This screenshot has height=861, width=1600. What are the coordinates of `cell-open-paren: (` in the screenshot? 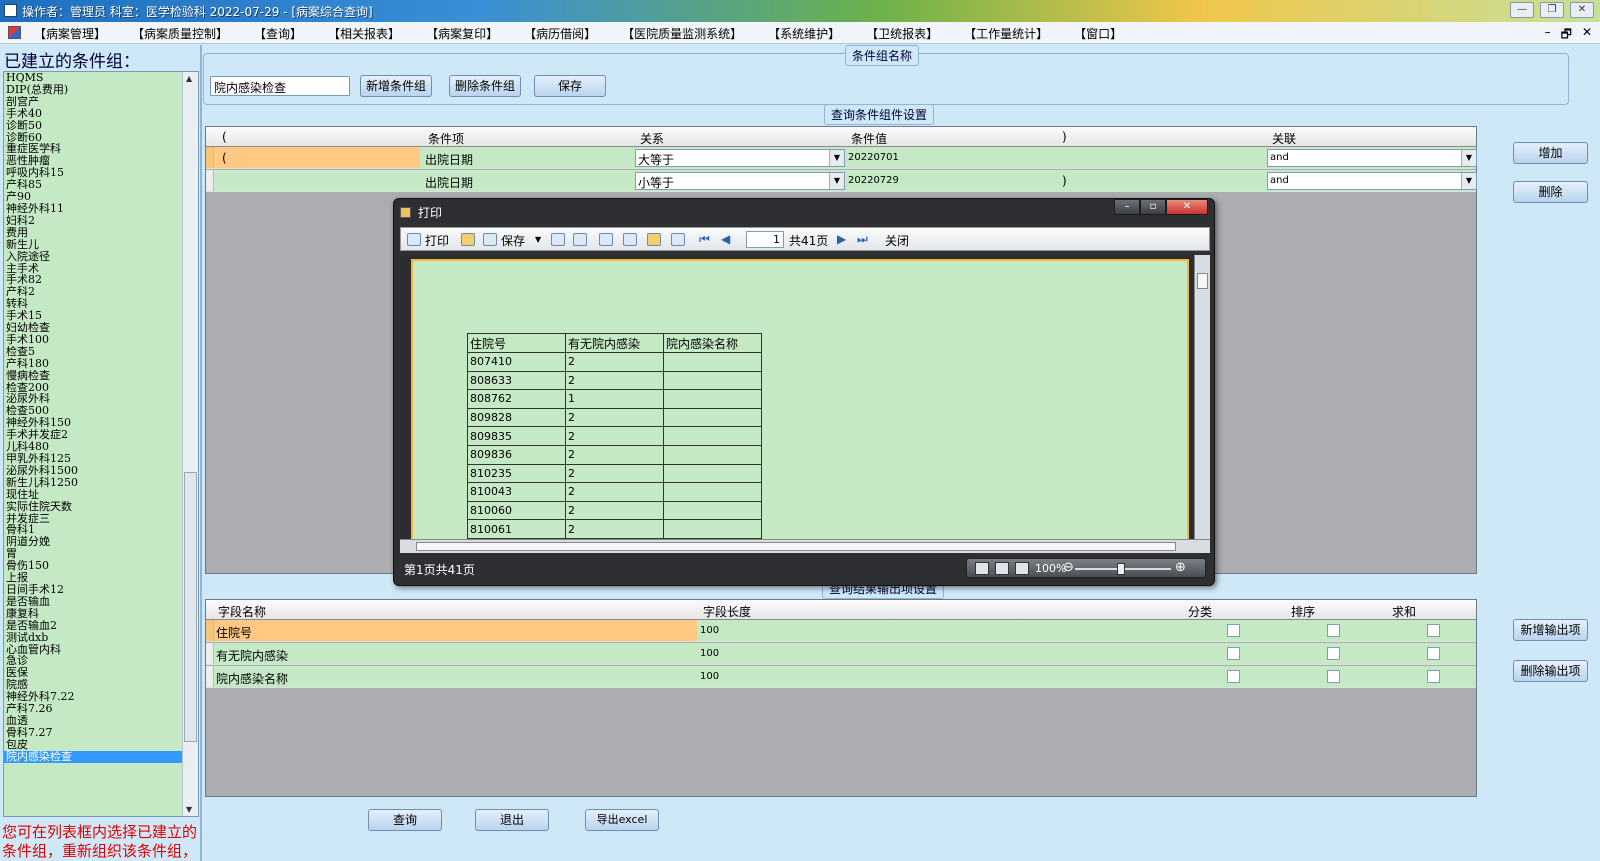 It's located at (224, 158).